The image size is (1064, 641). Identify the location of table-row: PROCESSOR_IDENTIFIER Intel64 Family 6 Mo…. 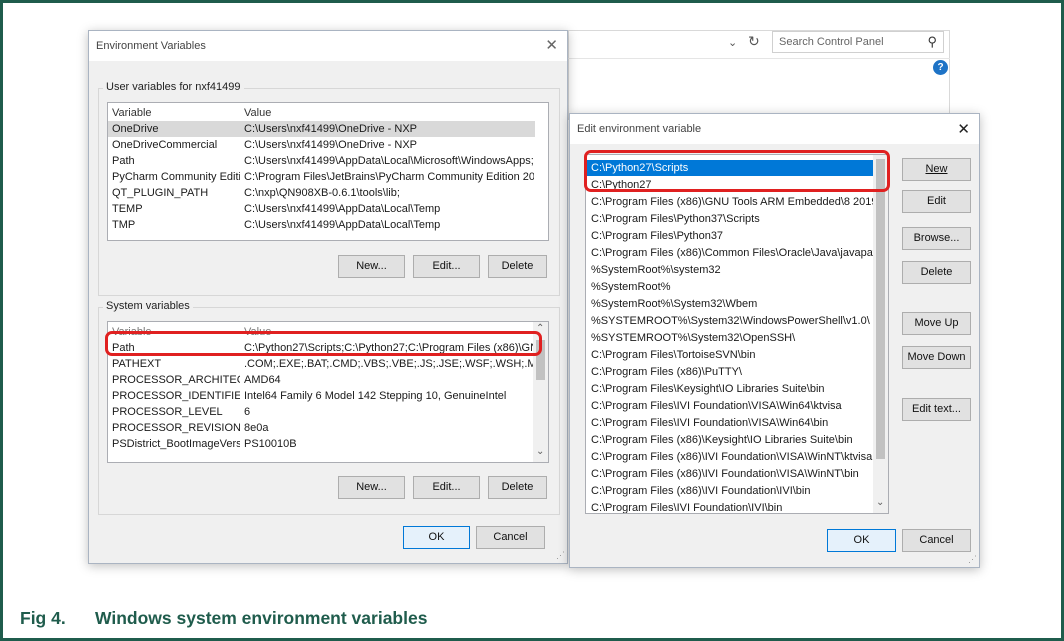
(321, 396).